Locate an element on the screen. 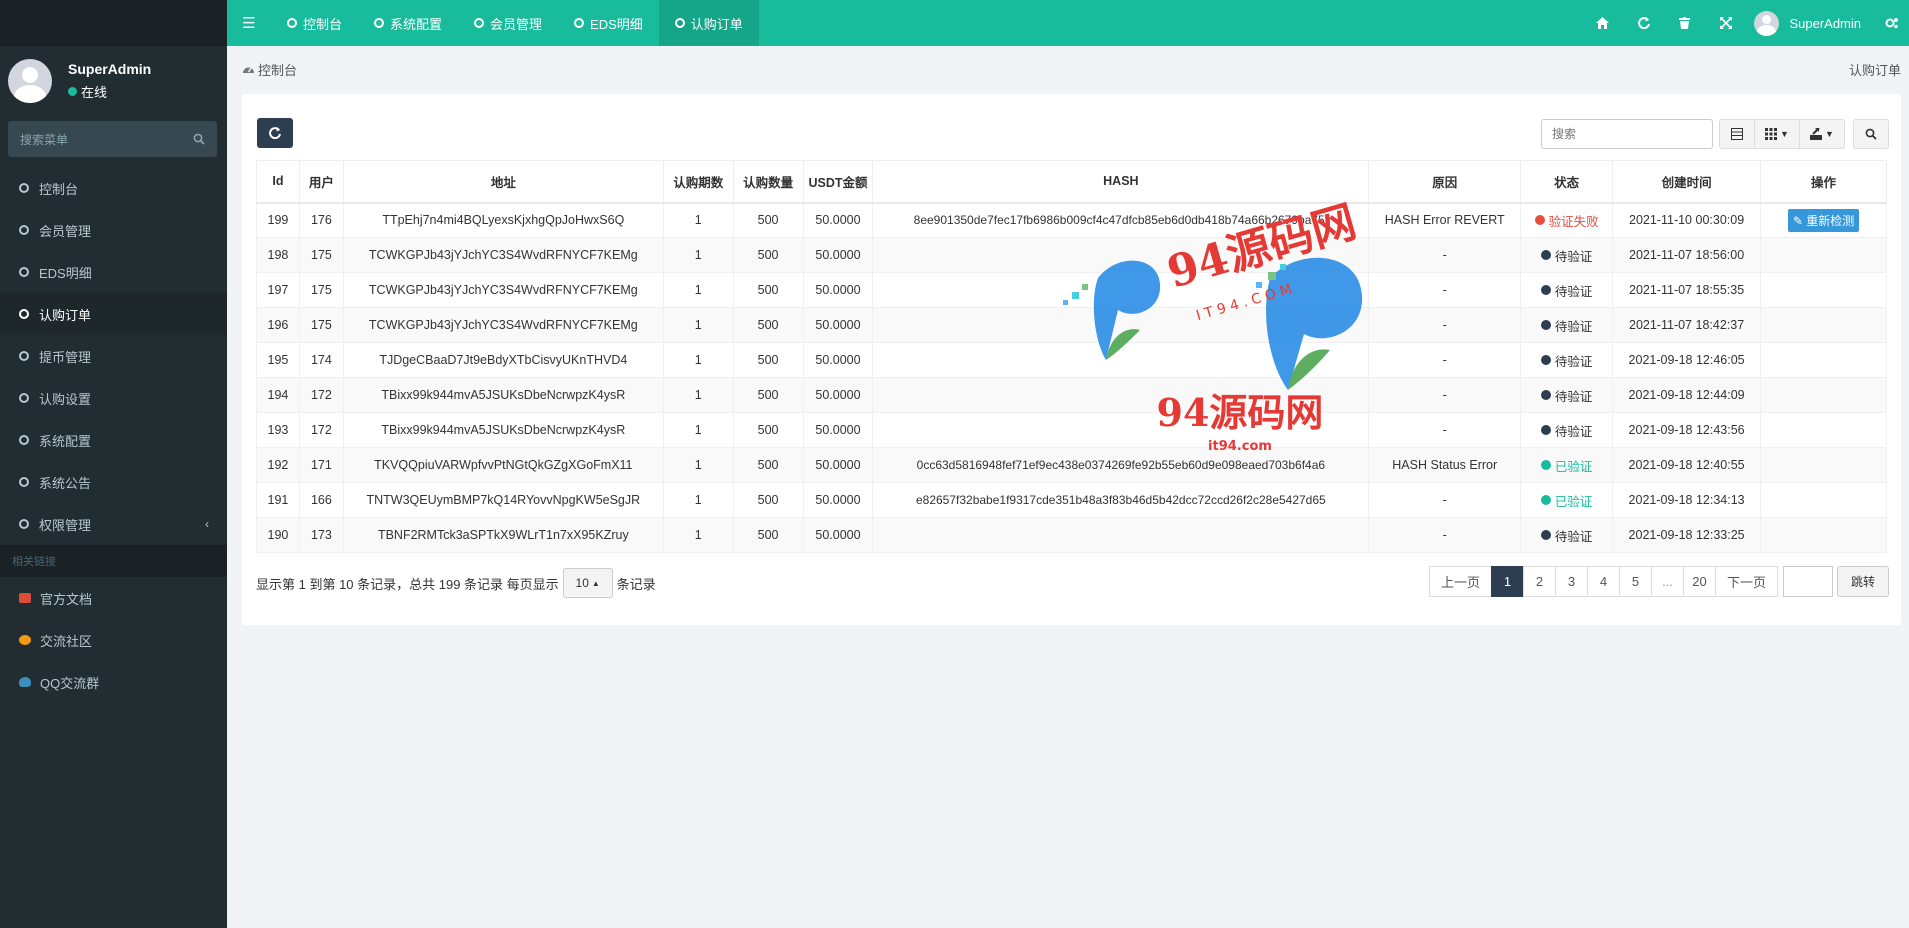 Image resolution: width=1909 pixels, height=928 pixels. menu-search-input: 搜索菜单 is located at coordinates (112, 139).